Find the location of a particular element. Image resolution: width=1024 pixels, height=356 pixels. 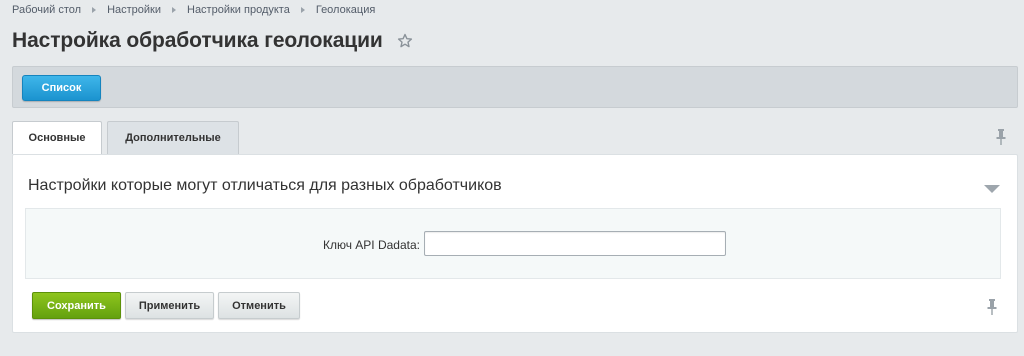

chevron-down-icon is located at coordinates (992, 187).